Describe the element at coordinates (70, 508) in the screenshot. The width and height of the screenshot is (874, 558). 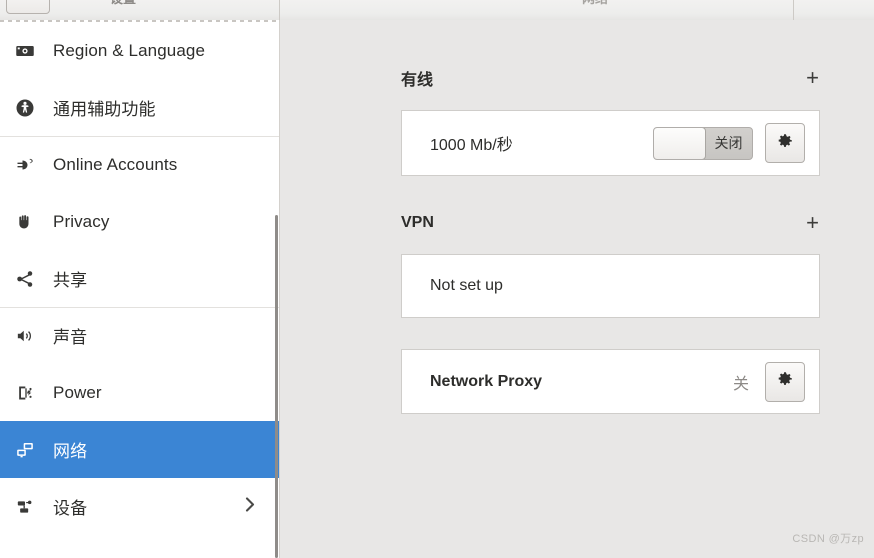
I see `sidebar-item-label: 设备` at that location.